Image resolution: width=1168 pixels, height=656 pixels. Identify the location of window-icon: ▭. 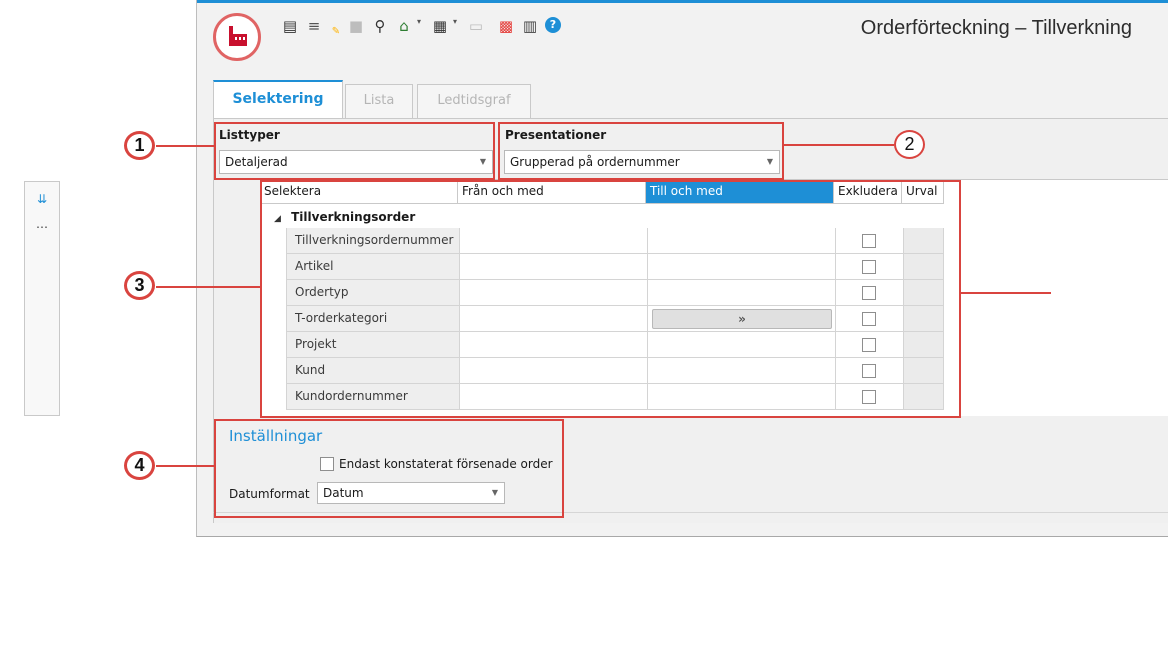
(476, 26).